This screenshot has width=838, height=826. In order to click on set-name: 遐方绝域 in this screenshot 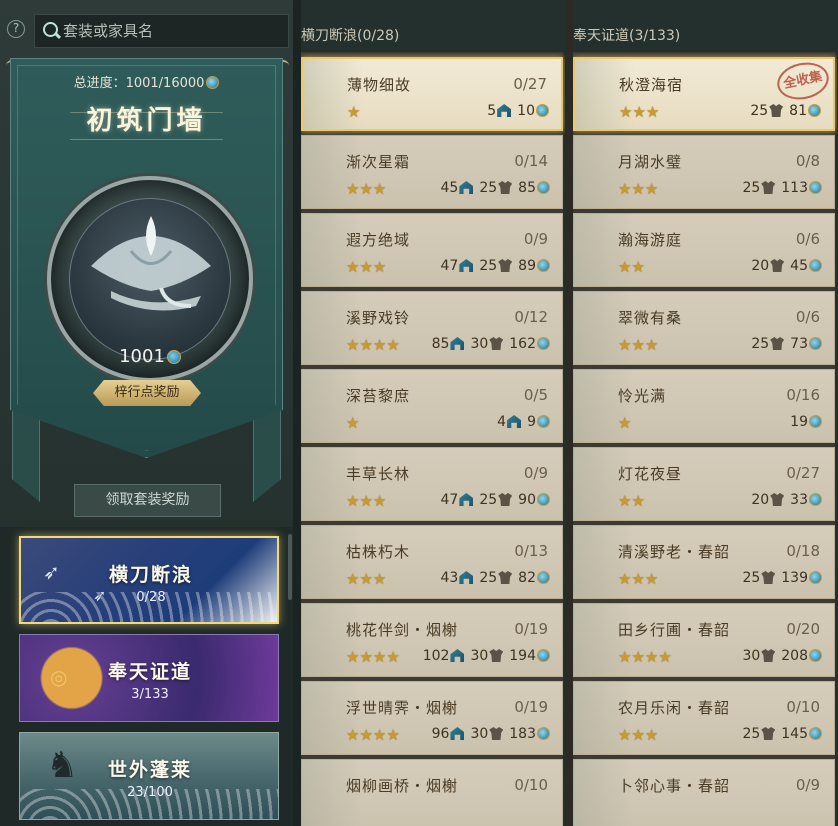, I will do `click(378, 240)`.